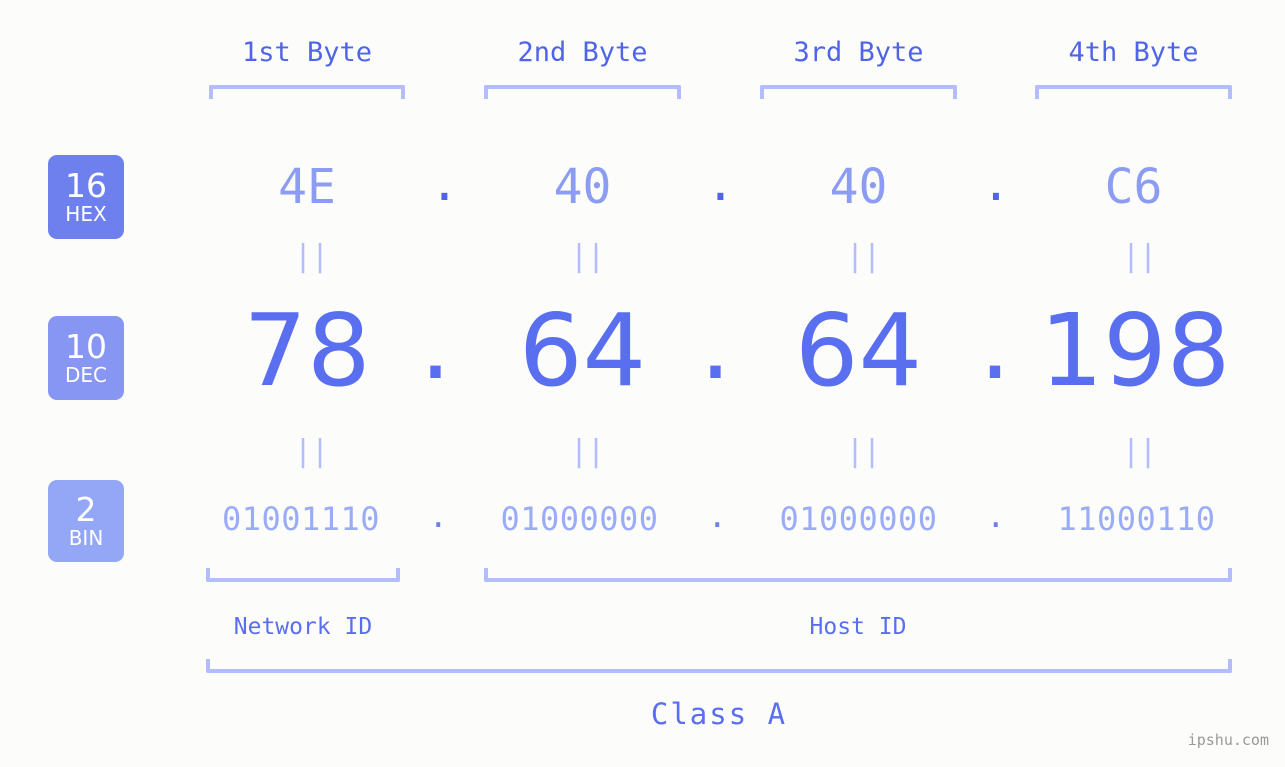 The width and height of the screenshot is (1285, 767). I want to click on base-badge-hex: 16 HEX, so click(86, 197).